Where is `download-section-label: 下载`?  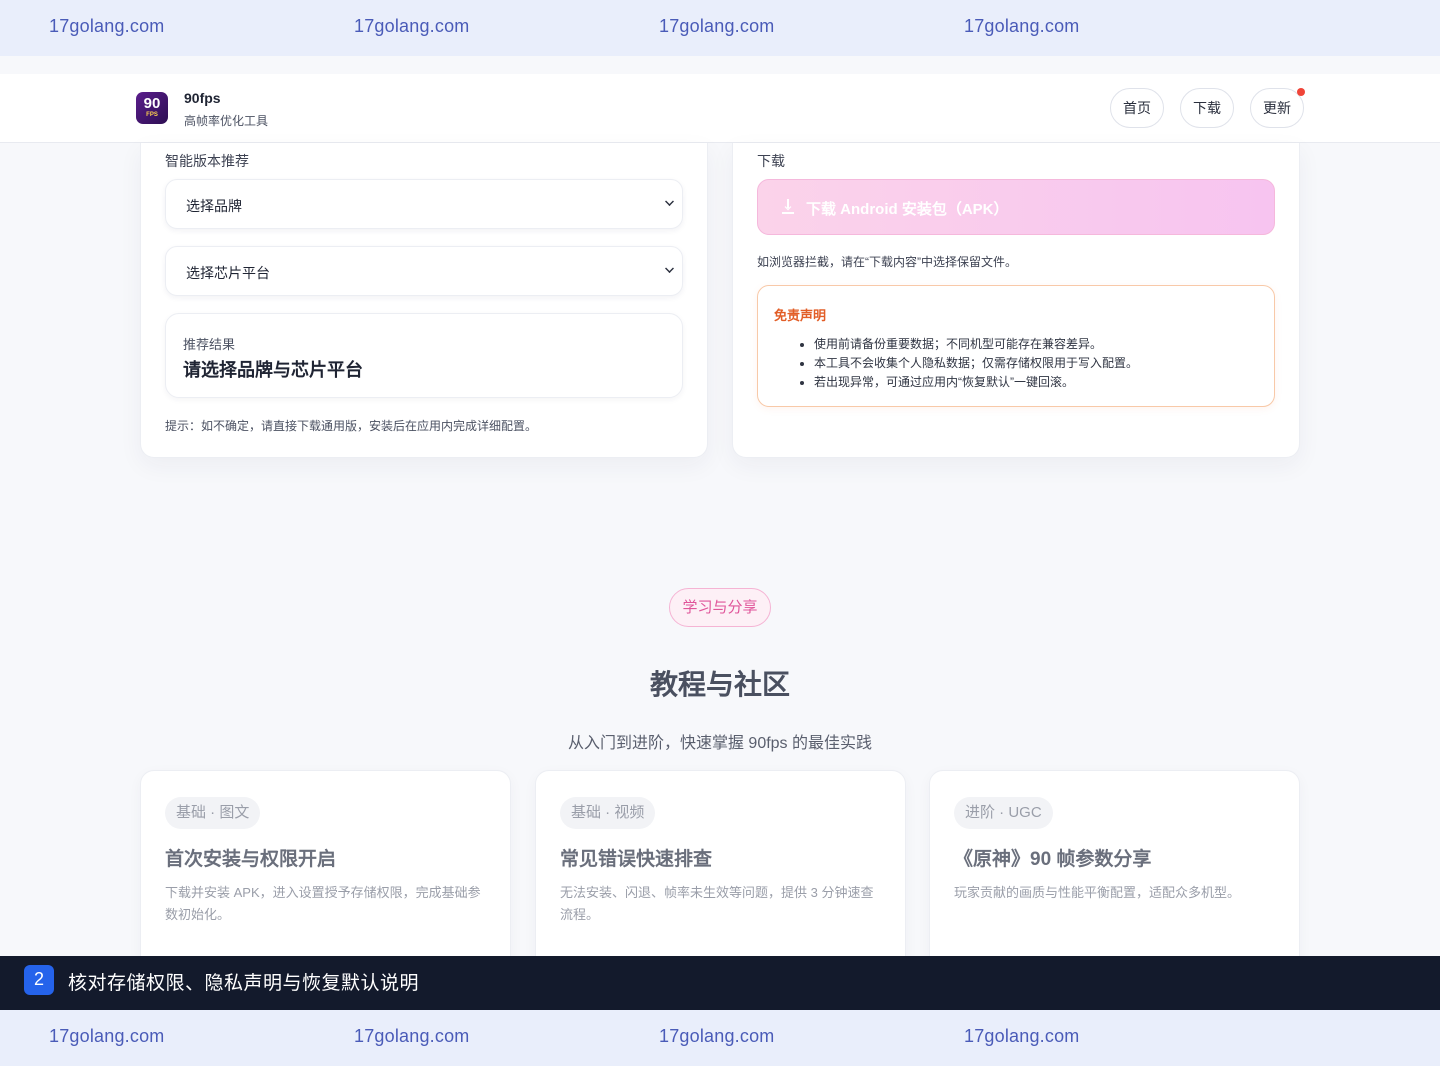 download-section-label: 下载 is located at coordinates (771, 161).